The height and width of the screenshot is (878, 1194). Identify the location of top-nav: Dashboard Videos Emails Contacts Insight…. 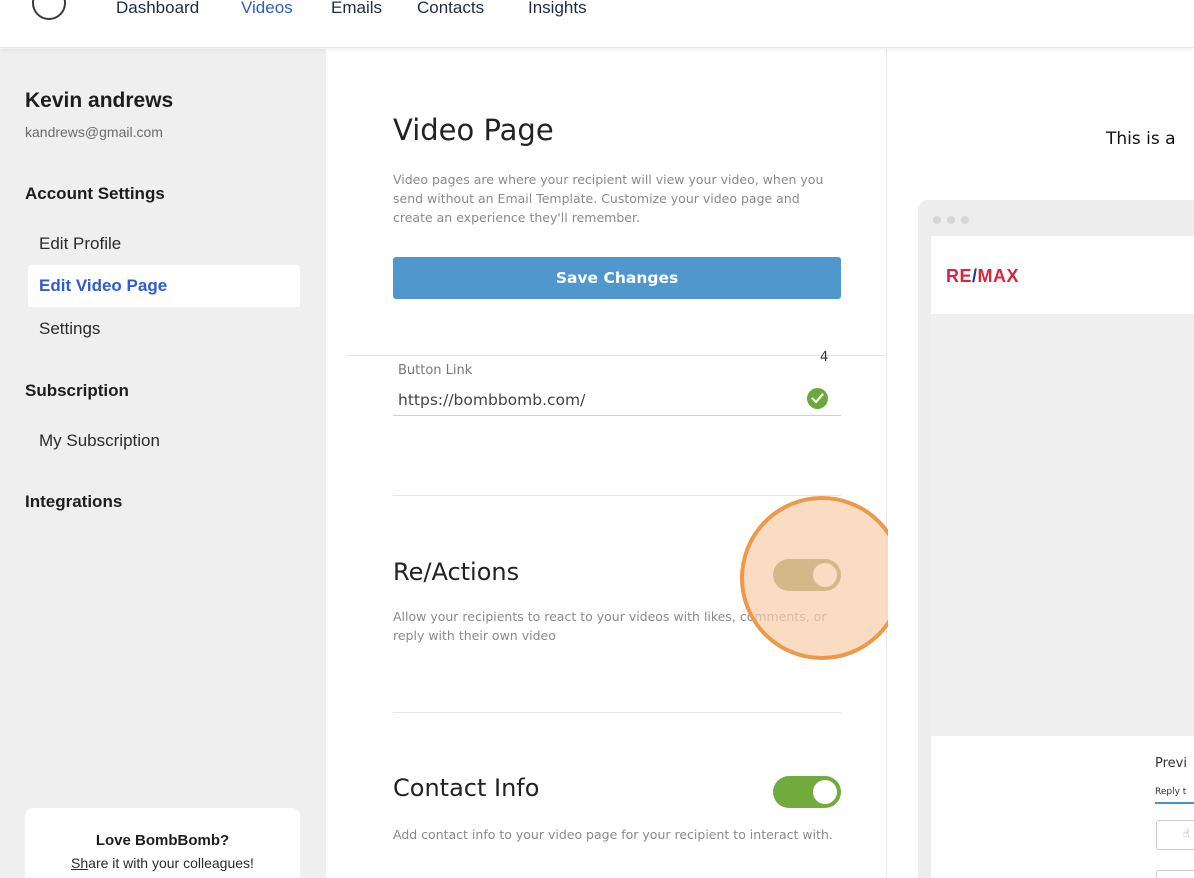
(597, 24).